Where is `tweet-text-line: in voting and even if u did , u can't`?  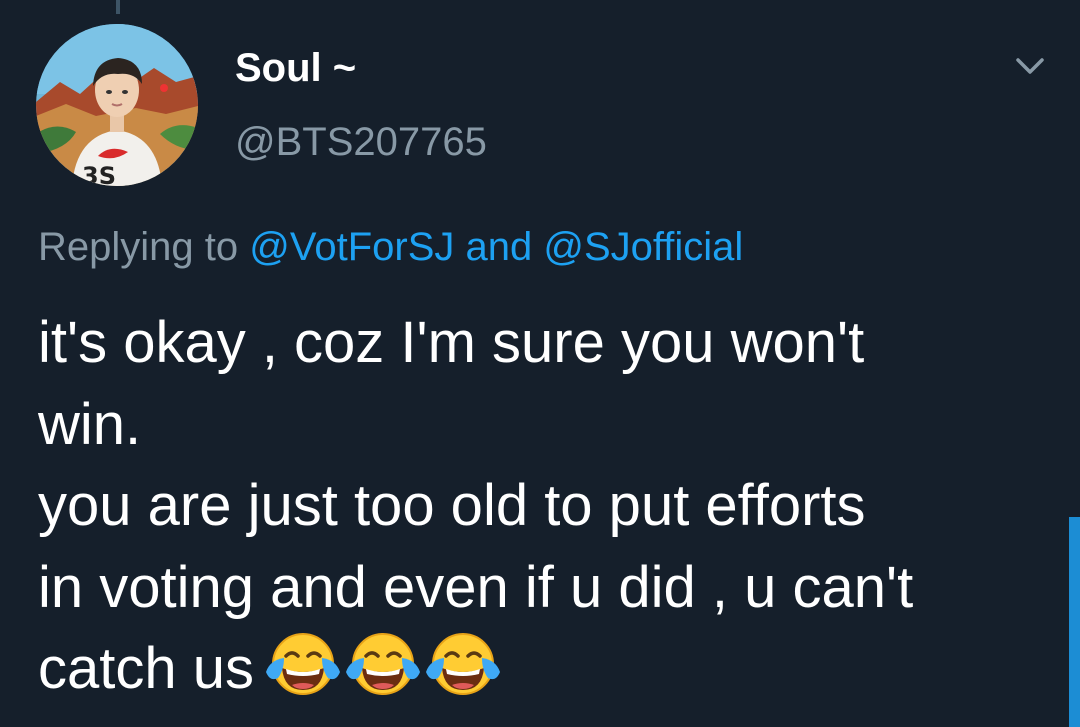 tweet-text-line: in voting and even if u did , u can't is located at coordinates (476, 587).